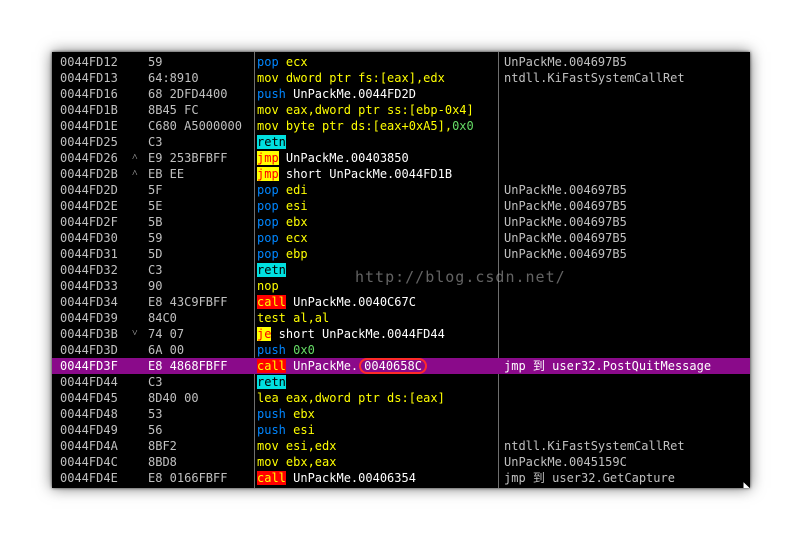  I want to click on table-row: 0044FD2F 5B pop ebx UnPackMe.004697B5, so click(401, 222).